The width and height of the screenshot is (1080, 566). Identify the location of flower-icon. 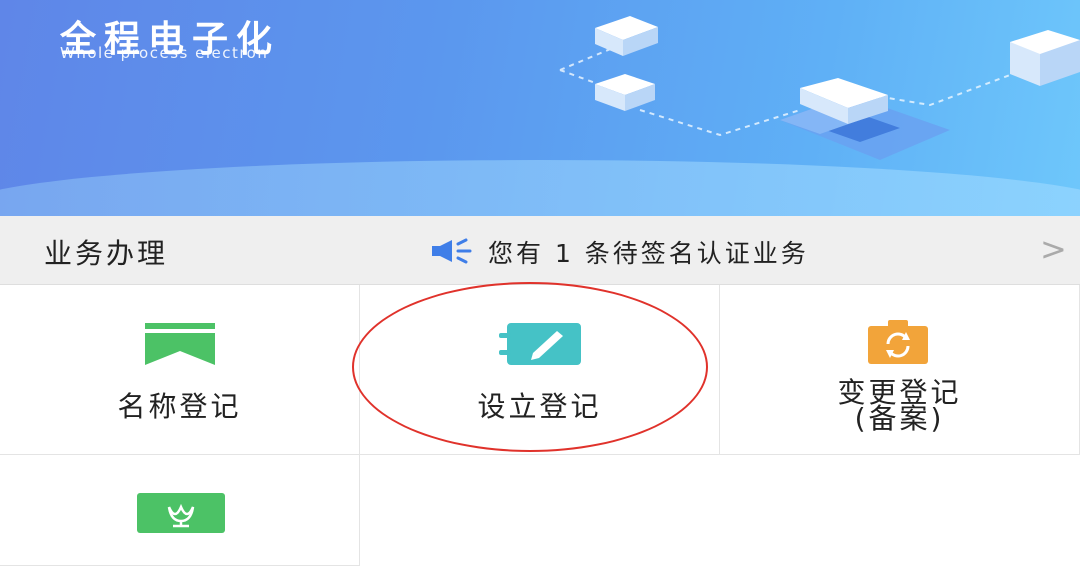
(181, 513).